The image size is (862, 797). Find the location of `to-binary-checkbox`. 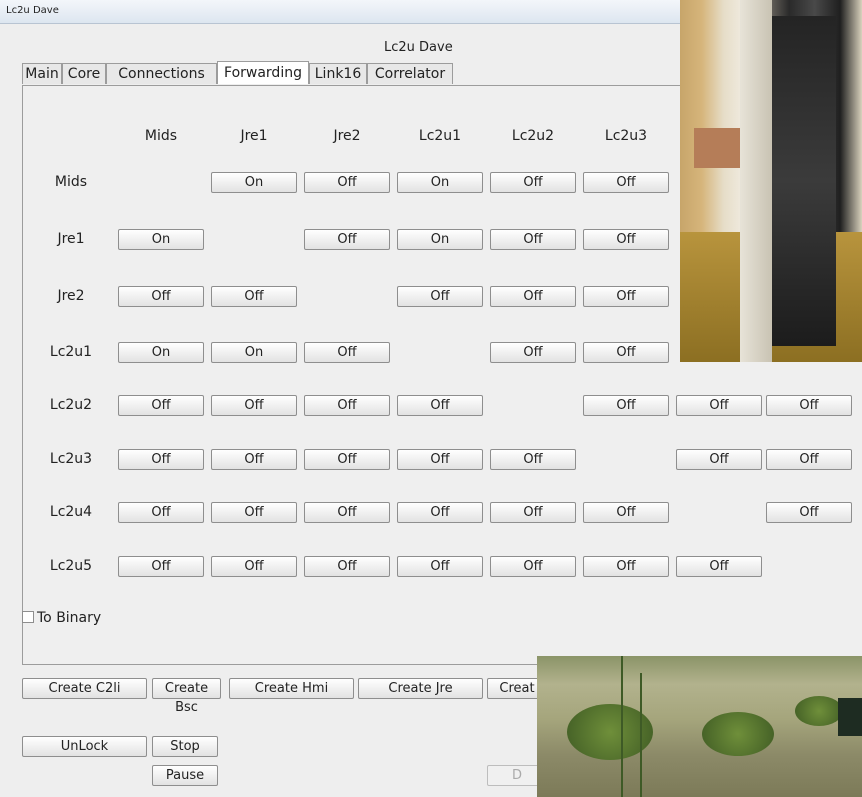

to-binary-checkbox is located at coordinates (28, 617).